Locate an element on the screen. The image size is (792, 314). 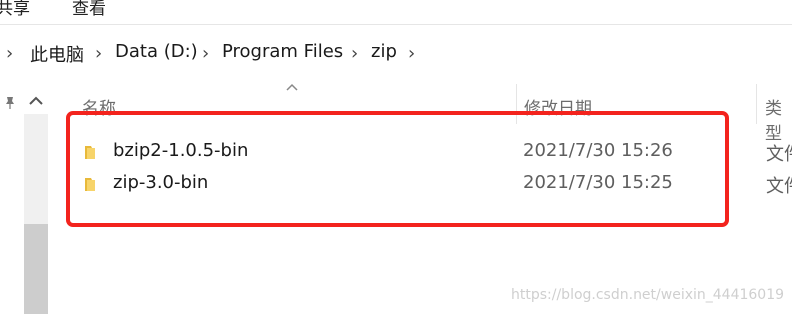
ribbon-divider is located at coordinates (396, 24).